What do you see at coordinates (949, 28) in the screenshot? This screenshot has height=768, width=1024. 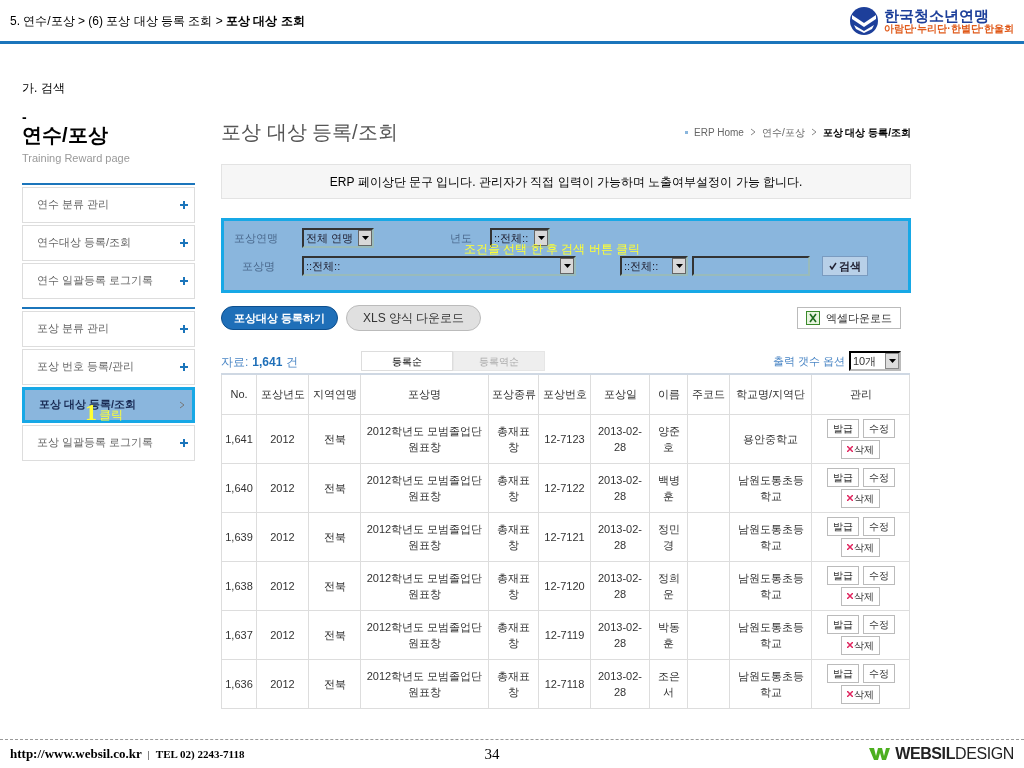 I see `logo-subtitle: 아람단·누리단·한별단·한울회` at bounding box center [949, 28].